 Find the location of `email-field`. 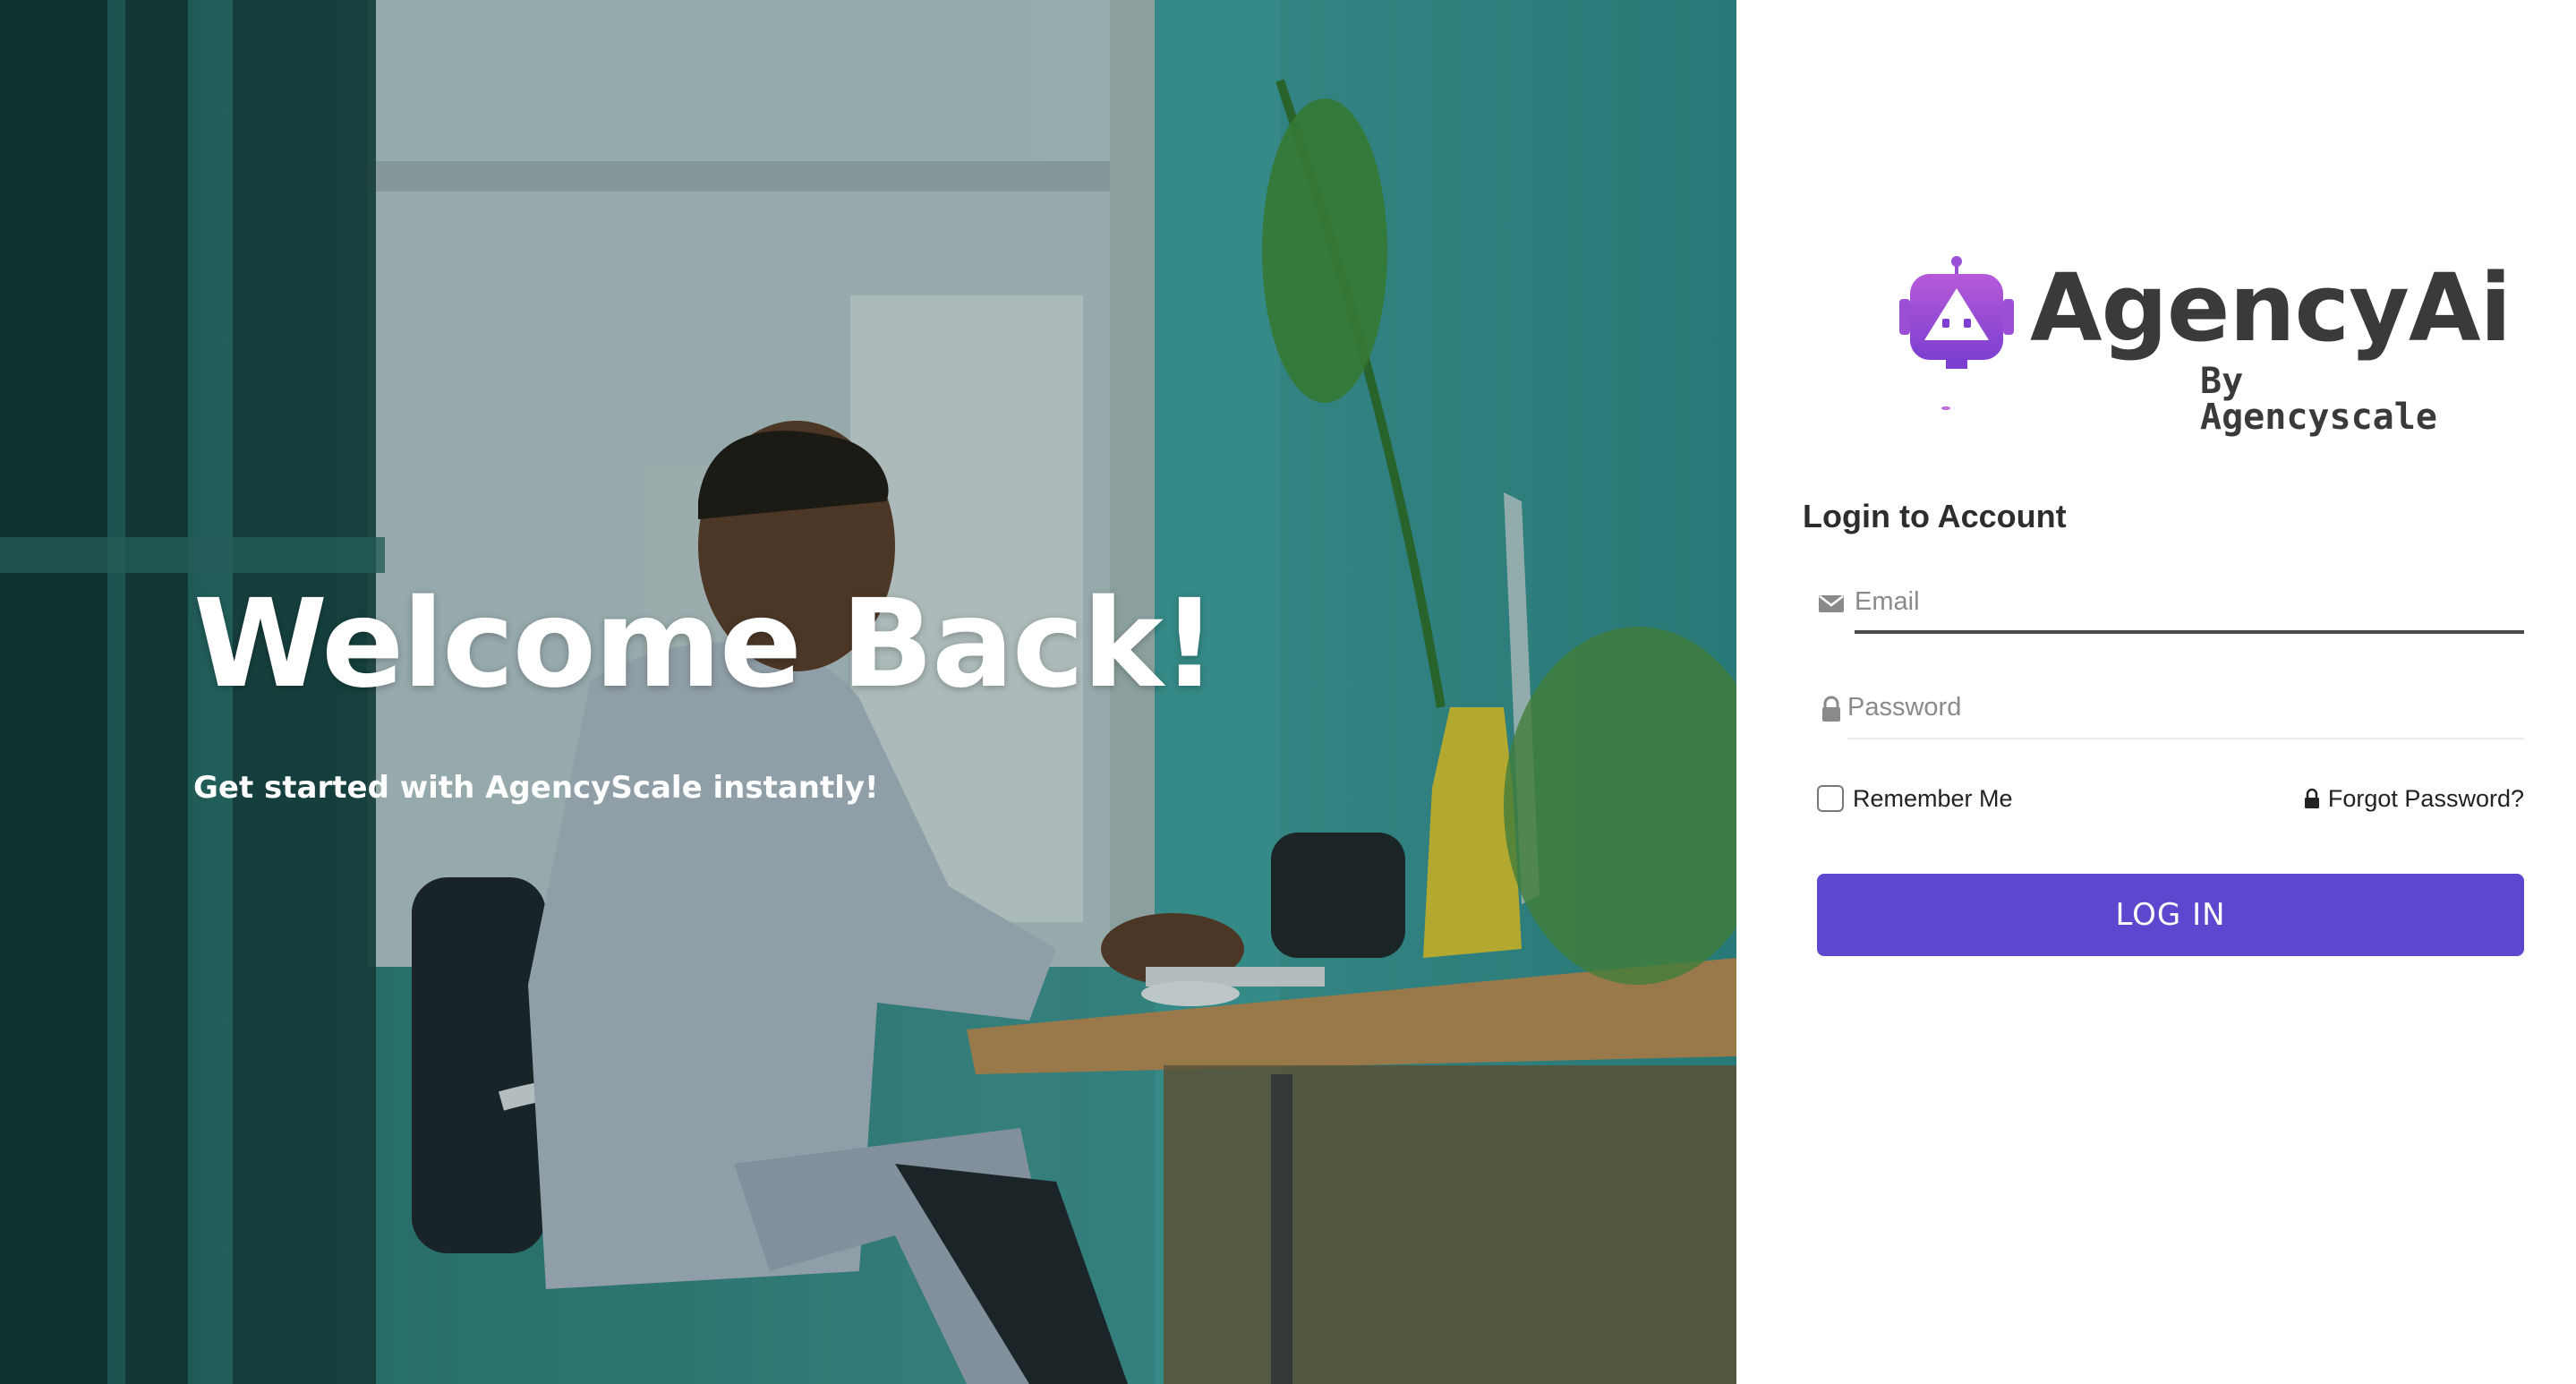

email-field is located at coordinates (2170, 602).